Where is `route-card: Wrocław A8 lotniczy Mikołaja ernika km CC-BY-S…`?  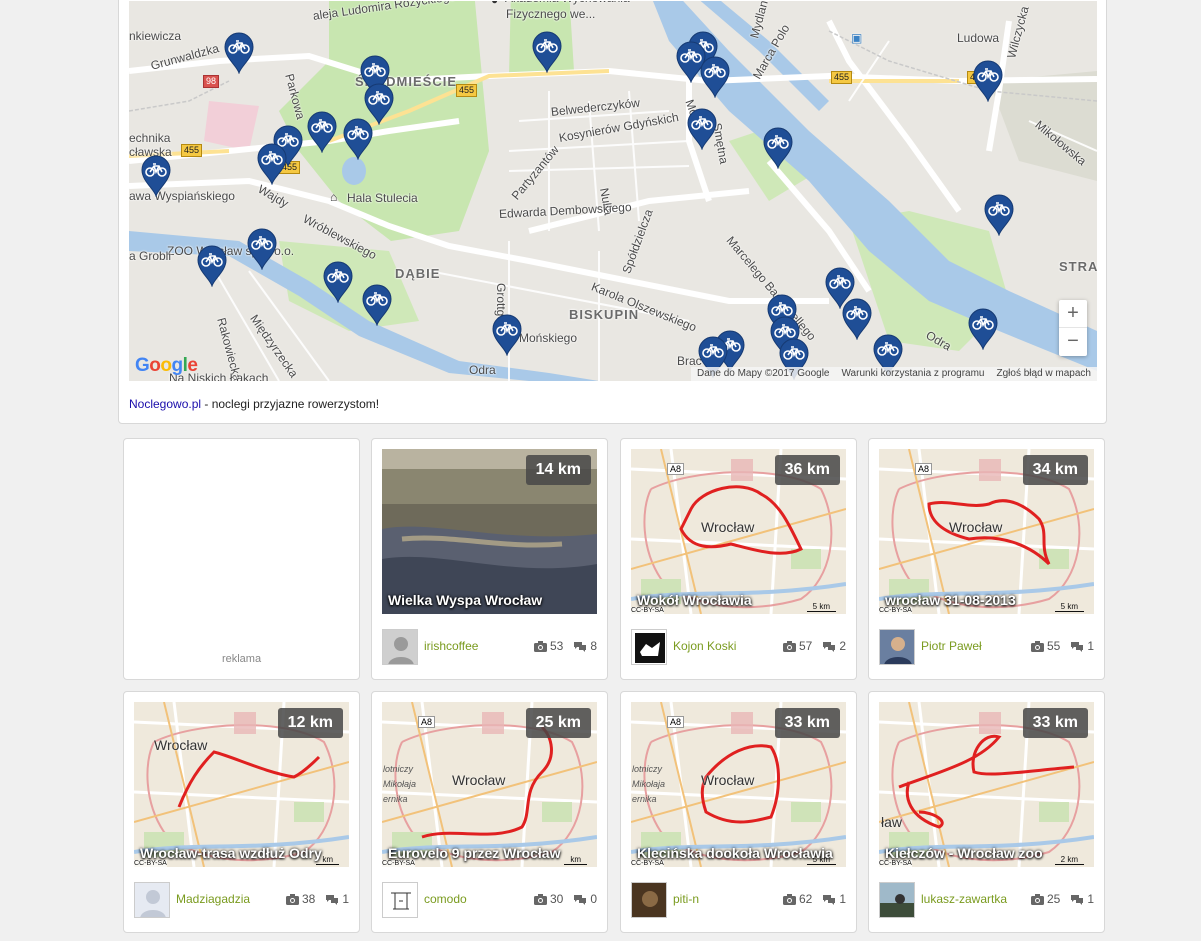
route-card: Wrocław A8 lotniczy Mikołaja ernika km CC-BY-S… is located at coordinates (489, 812).